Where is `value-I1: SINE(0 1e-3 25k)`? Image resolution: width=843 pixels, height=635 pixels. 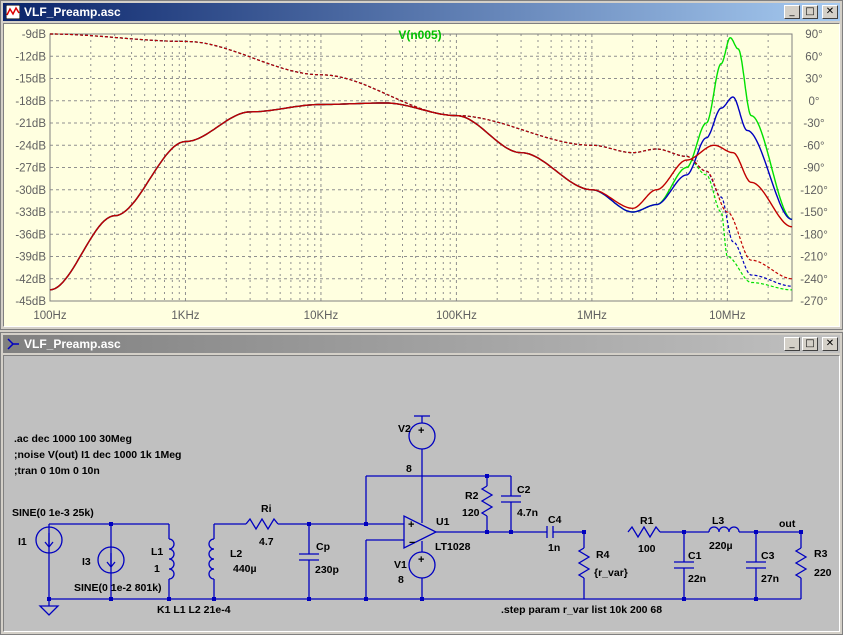 value-I1: SINE(0 1e-3 25k) is located at coordinates (53, 513).